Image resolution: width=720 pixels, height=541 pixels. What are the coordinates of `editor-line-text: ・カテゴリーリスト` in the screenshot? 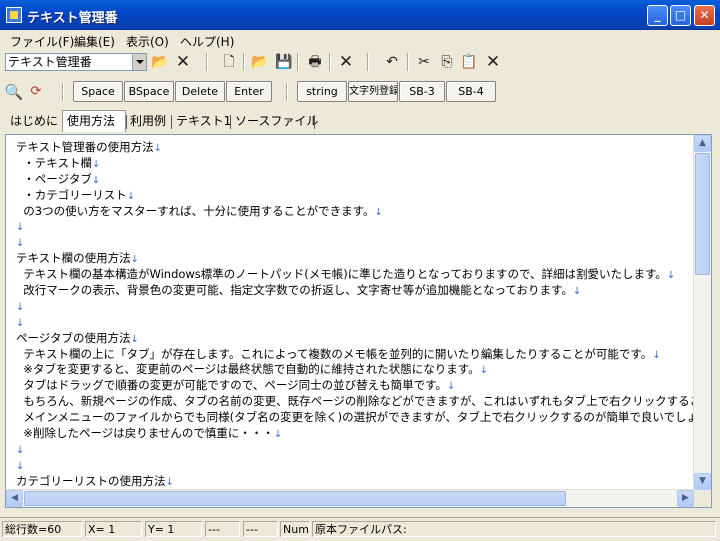 It's located at (71, 194).